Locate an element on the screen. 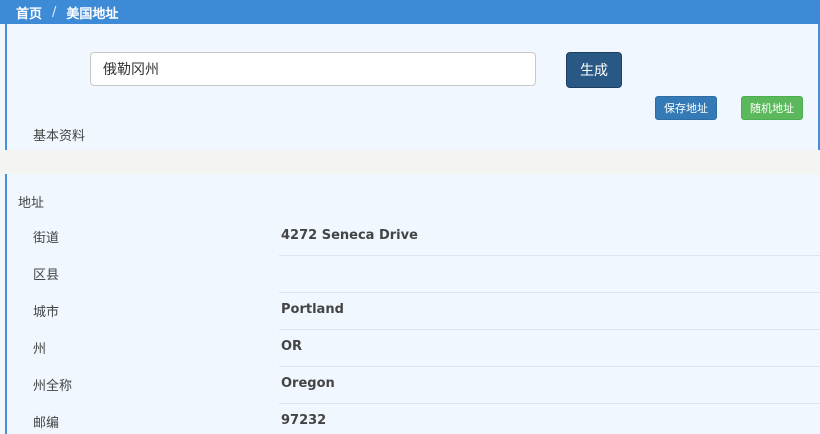 The width and height of the screenshot is (820, 434). basic-info-heading: 基本资料 is located at coordinates (59, 136).